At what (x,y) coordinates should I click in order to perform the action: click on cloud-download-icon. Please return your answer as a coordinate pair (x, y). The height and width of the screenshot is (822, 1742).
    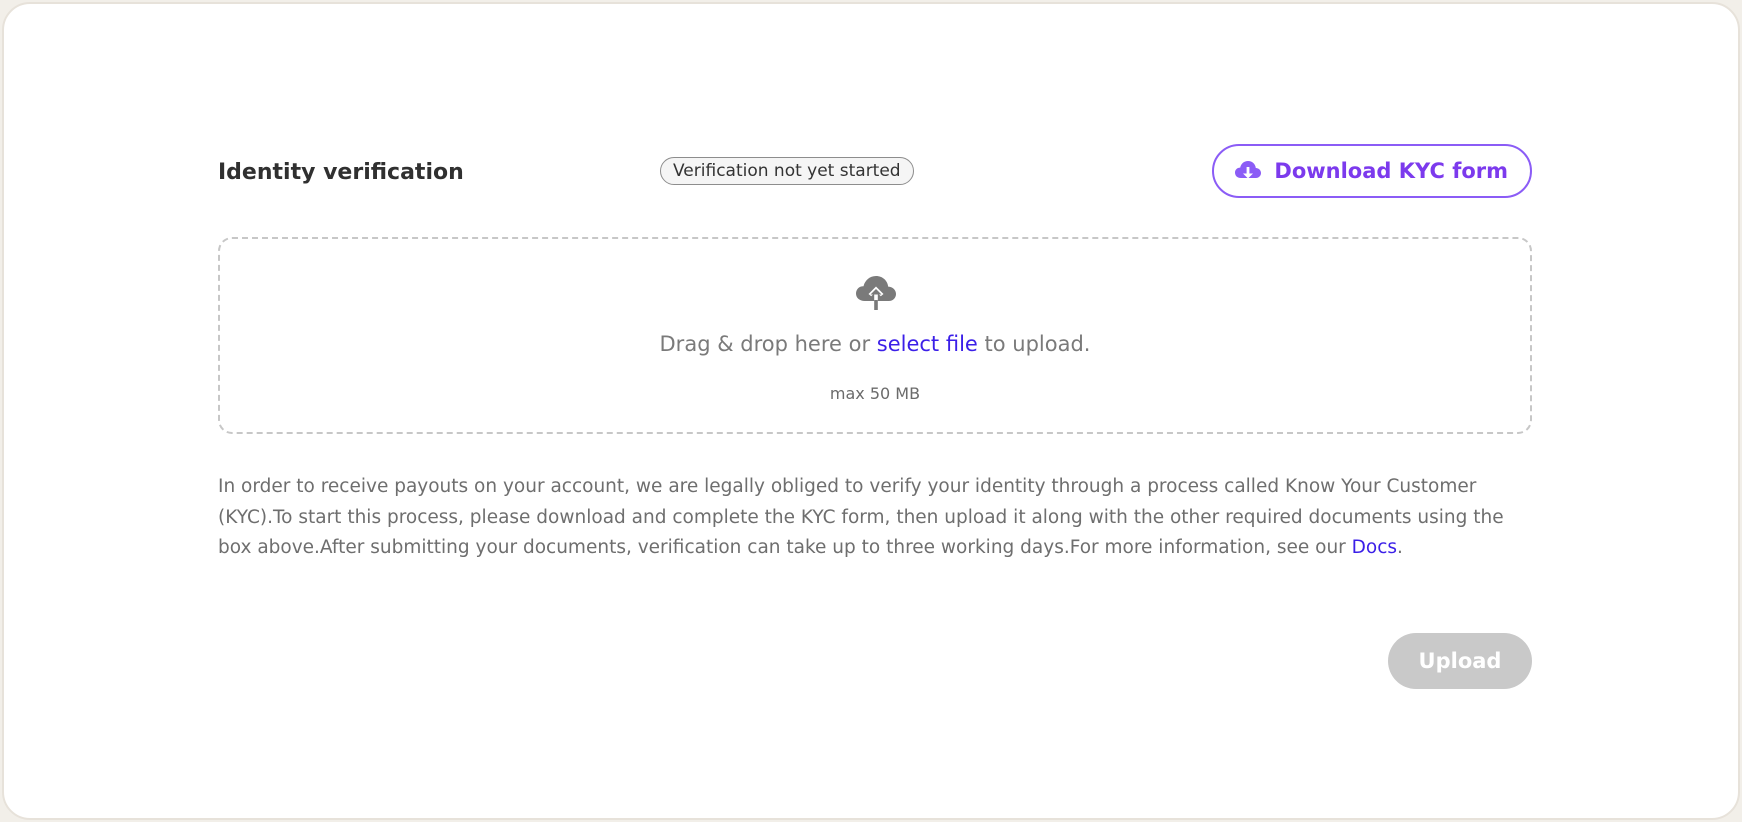
    Looking at the image, I should click on (1248, 171).